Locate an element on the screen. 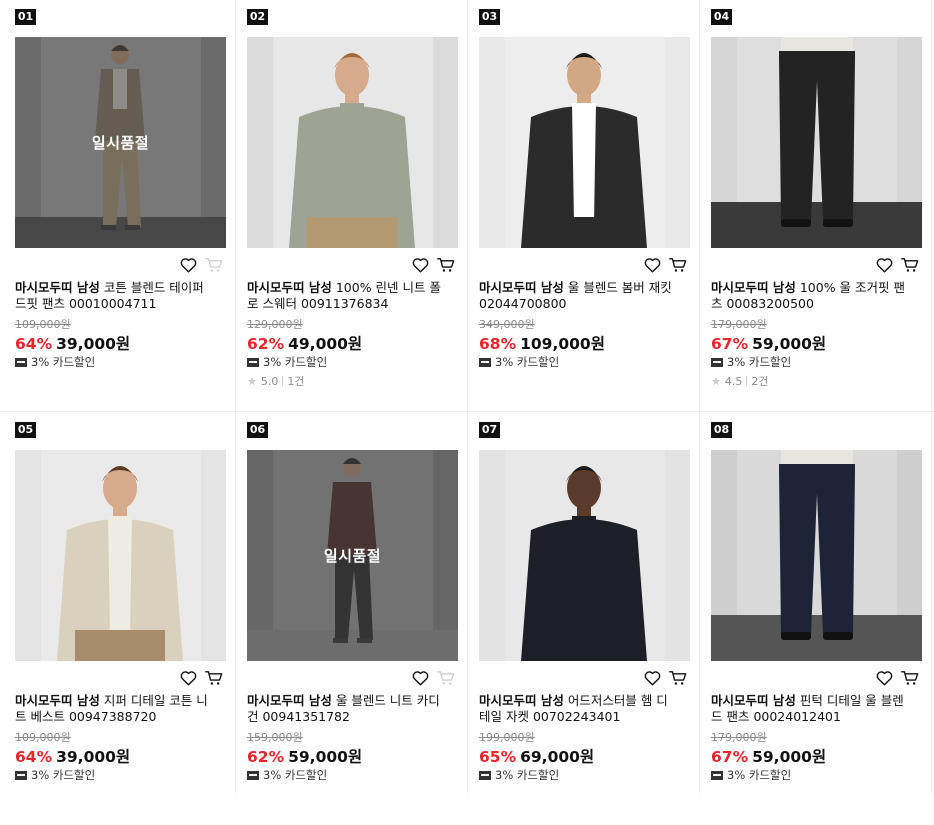 The width and height of the screenshot is (934, 825). discount-rate: 62% is located at coordinates (266, 757).